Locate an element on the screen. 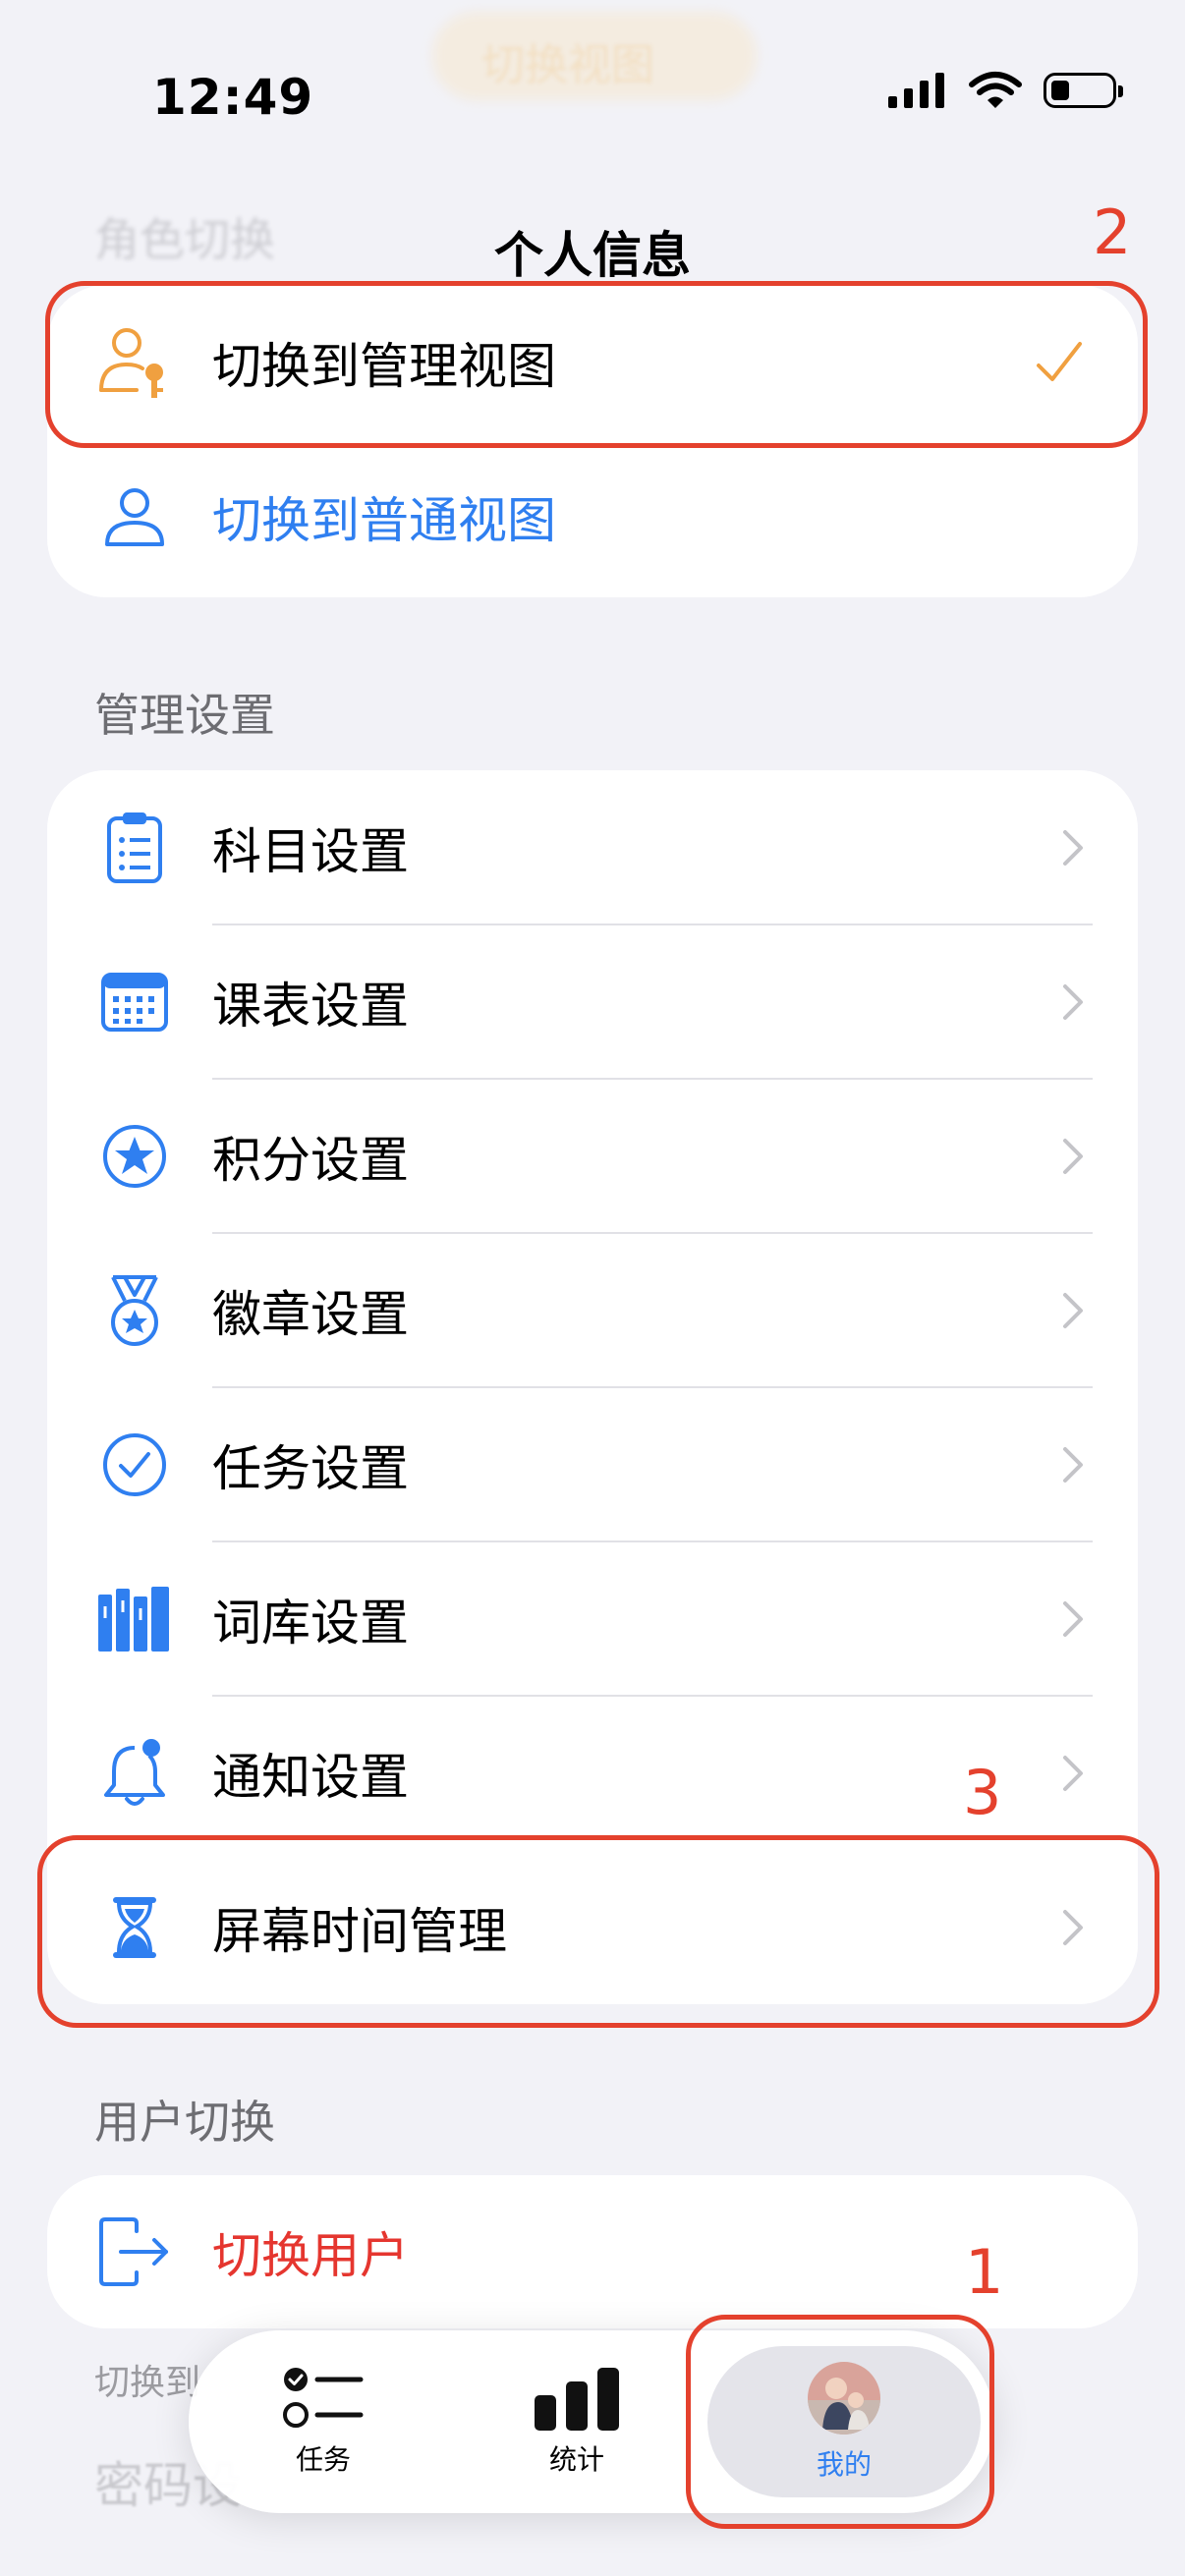 This screenshot has width=1185, height=2576. status-time: 12:49 is located at coordinates (233, 97).